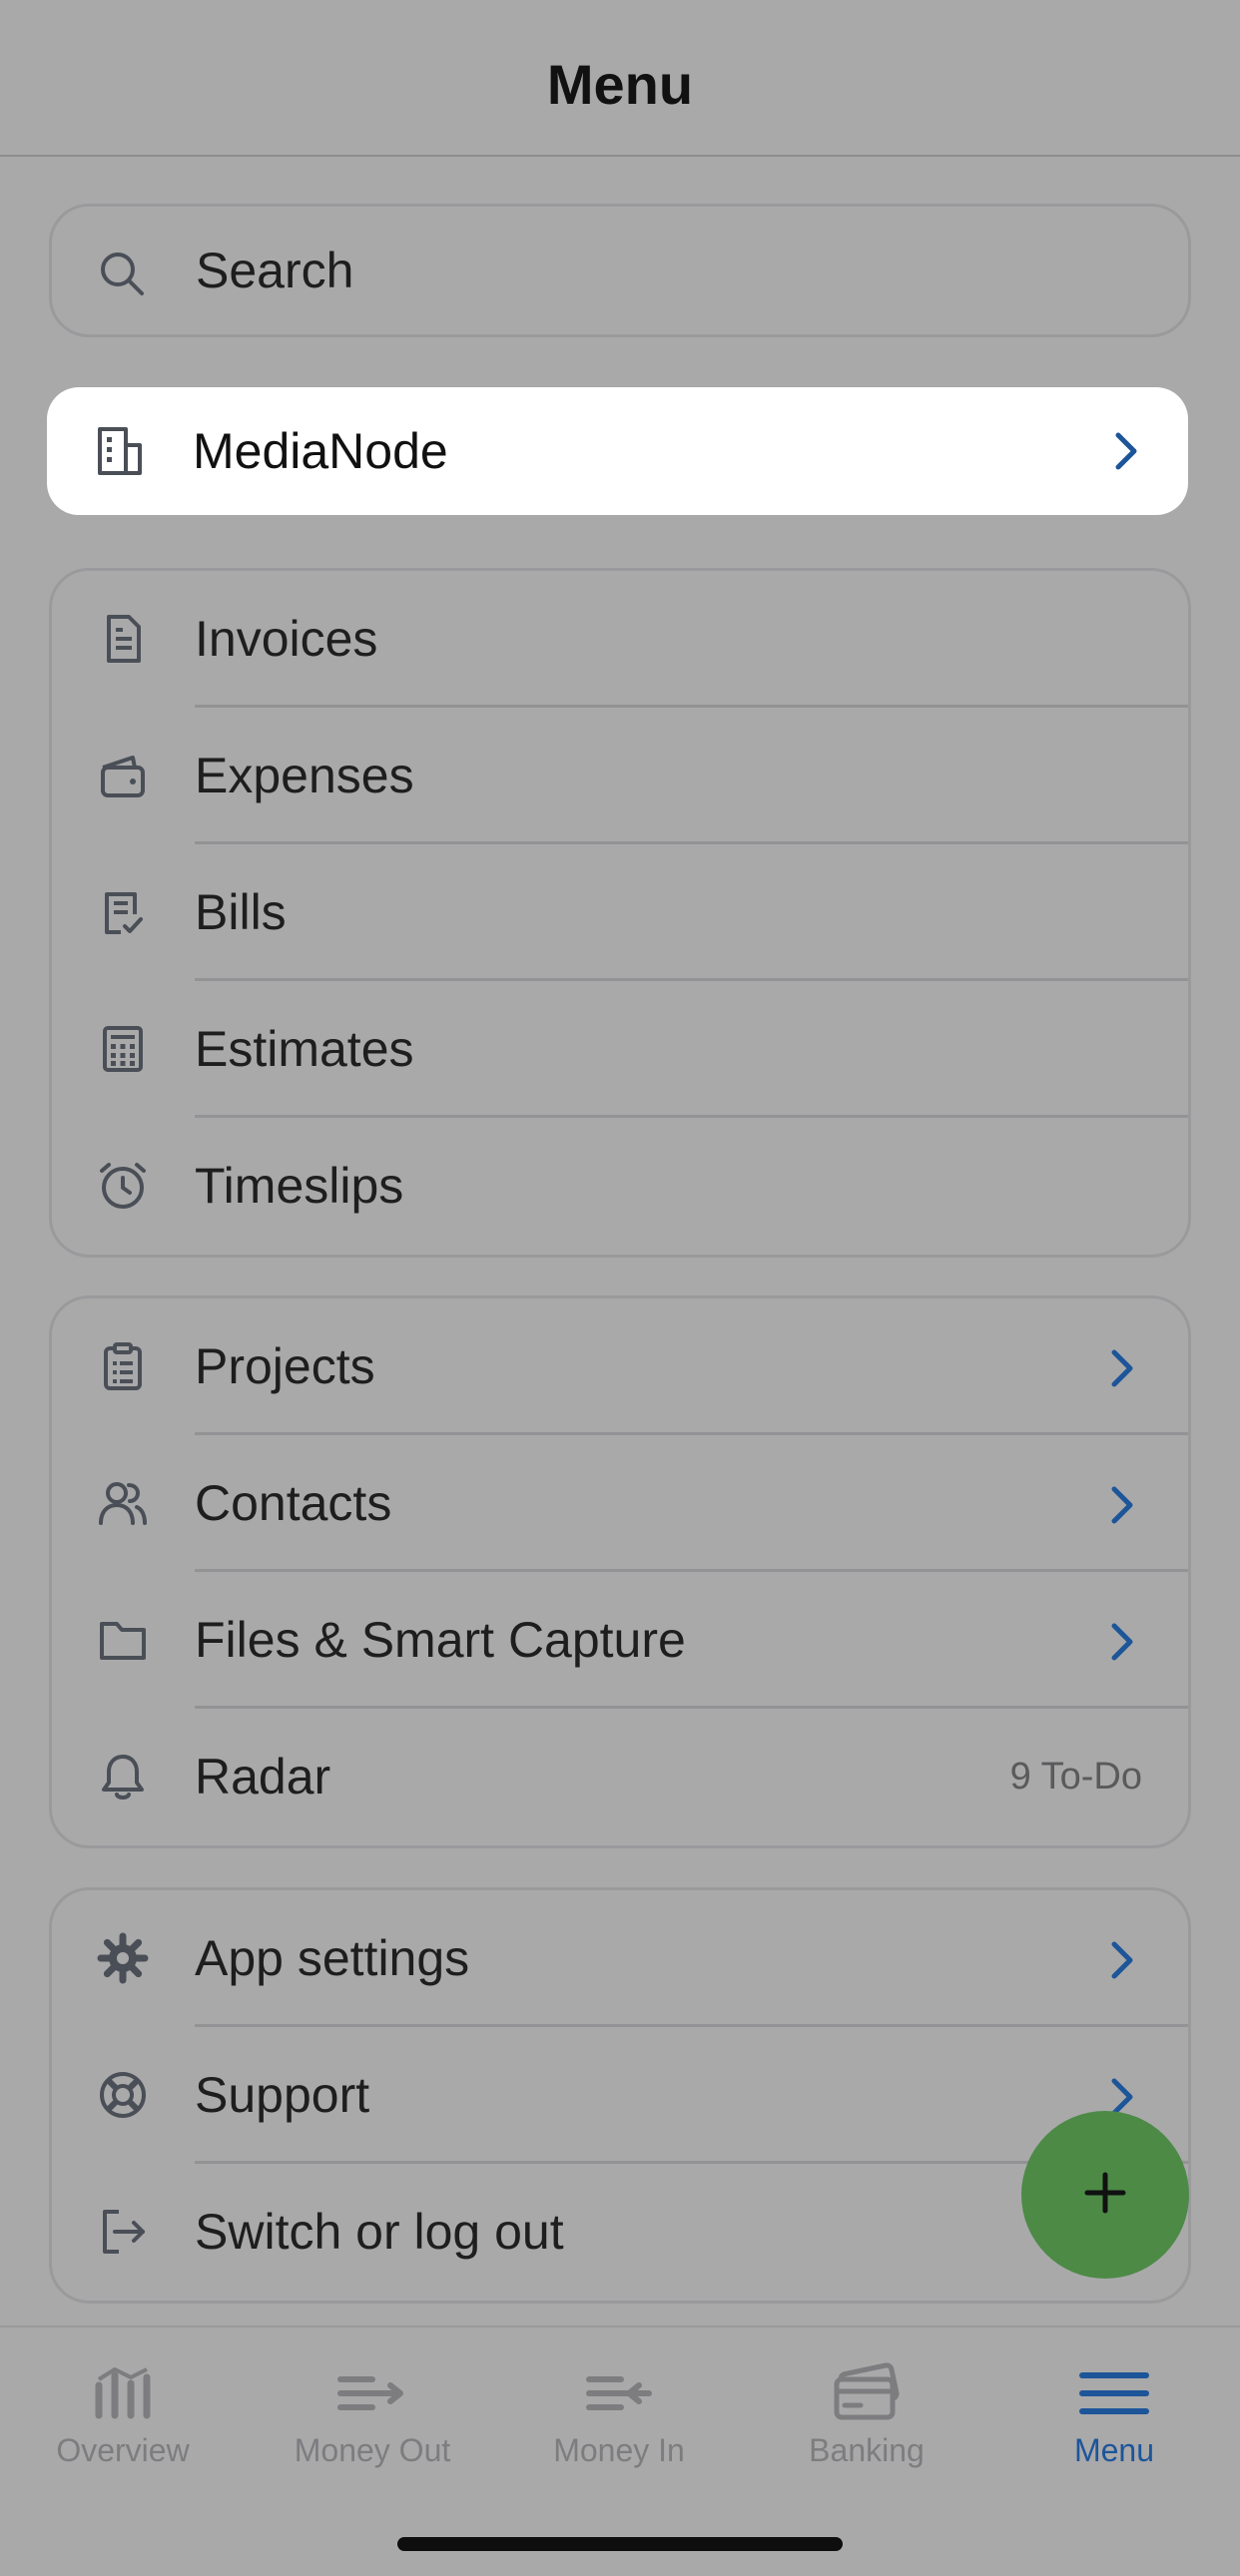 This screenshot has width=1240, height=2576. I want to click on menu-item-expenses: Expenses, so click(620, 776).